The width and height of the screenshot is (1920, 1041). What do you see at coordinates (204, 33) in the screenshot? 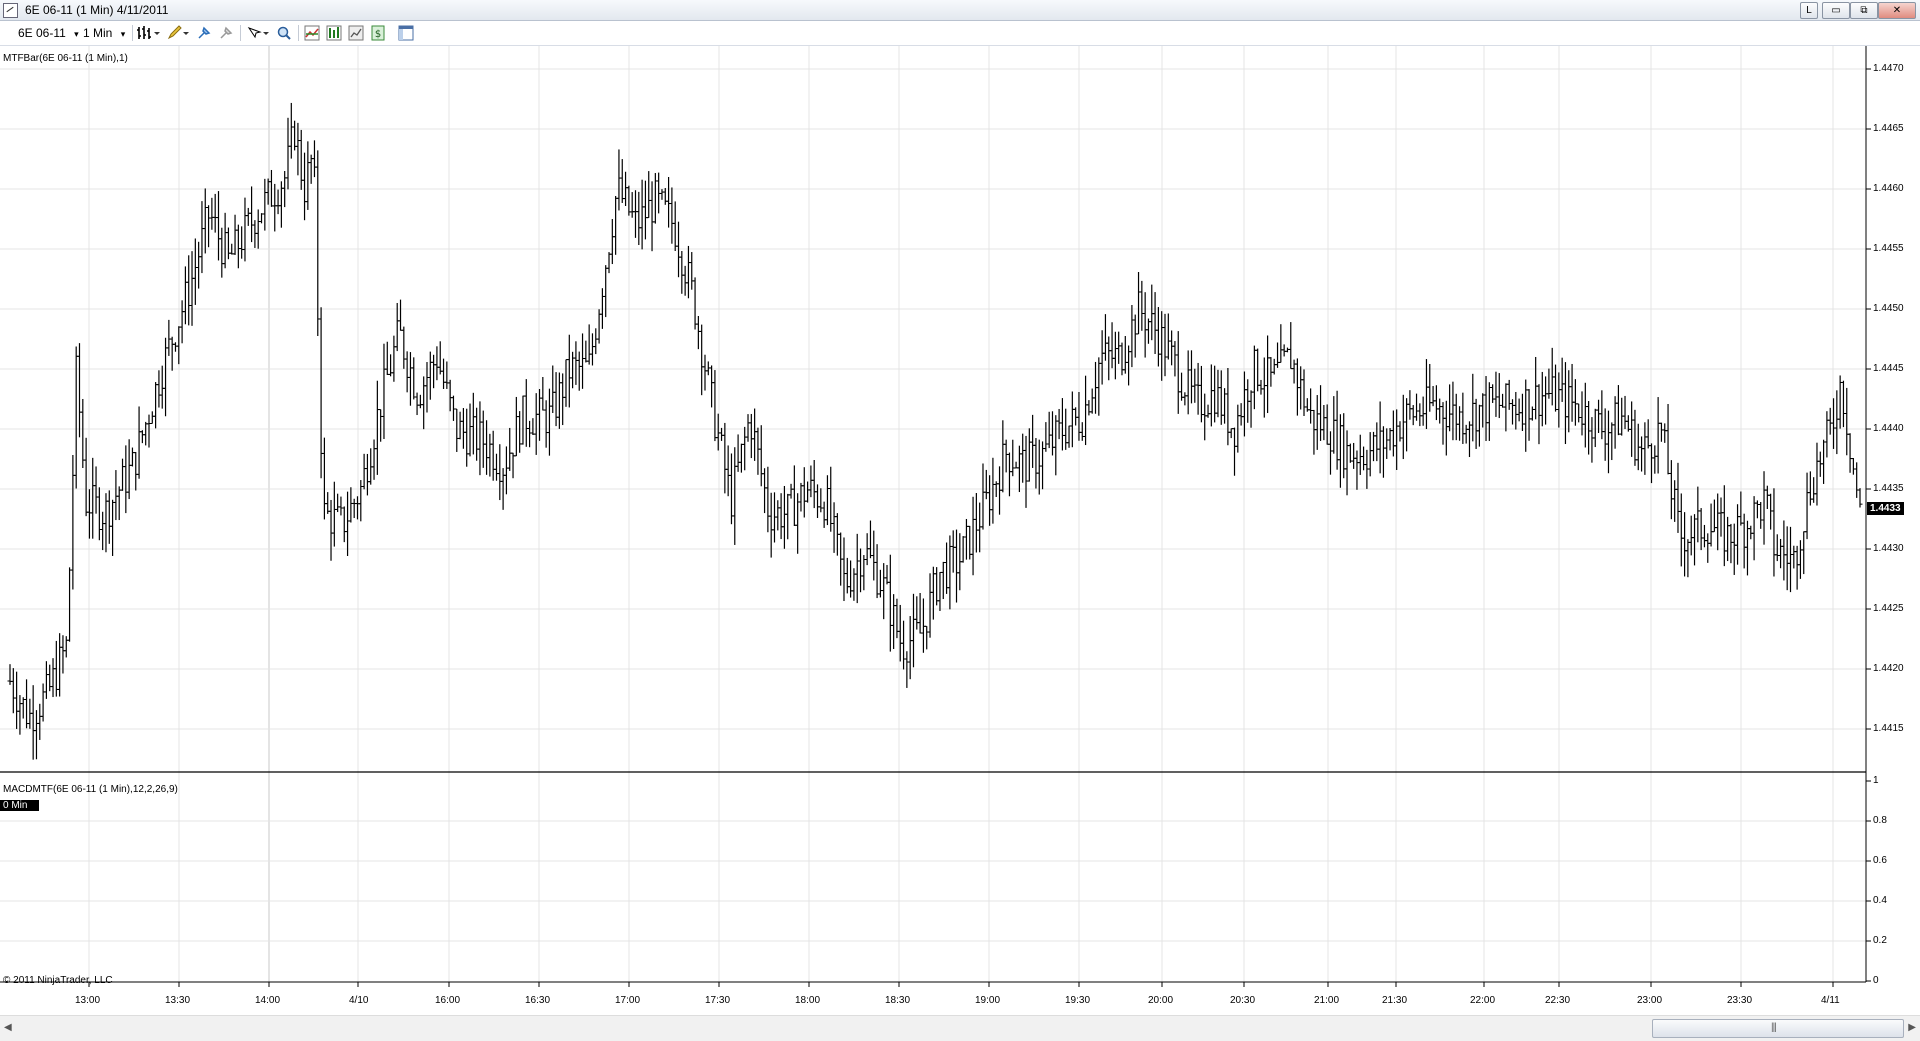
I see `pin-icon` at bounding box center [204, 33].